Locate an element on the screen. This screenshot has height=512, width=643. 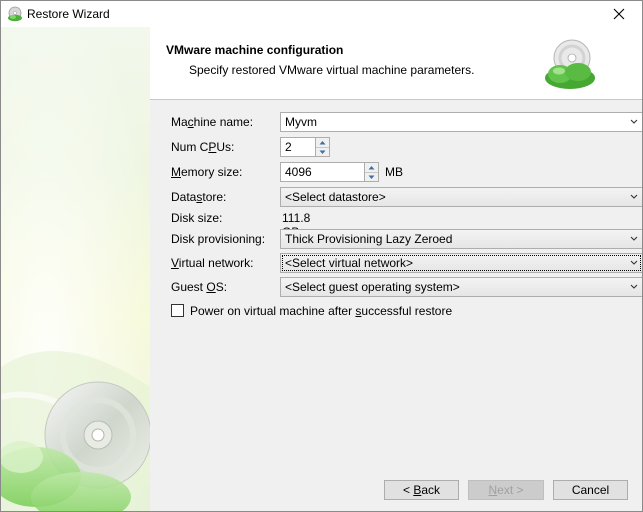
next-button: Next > is located at coordinates (506, 490).